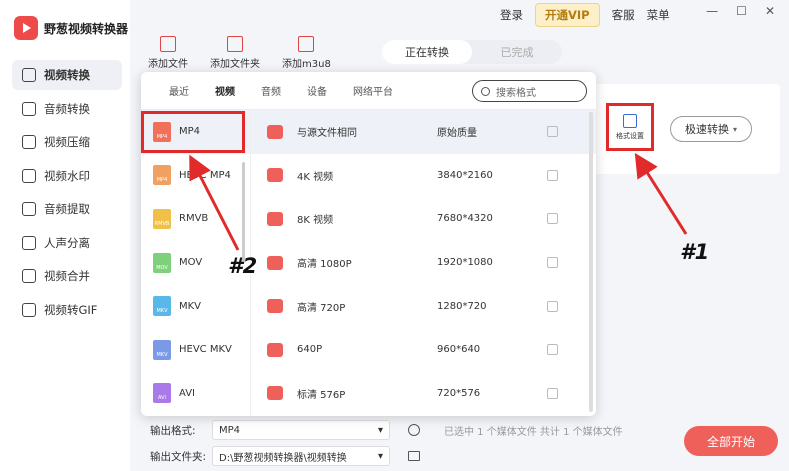  What do you see at coordinates (731, 441) in the screenshot?
I see `start-all-button: 全部开始` at bounding box center [731, 441].